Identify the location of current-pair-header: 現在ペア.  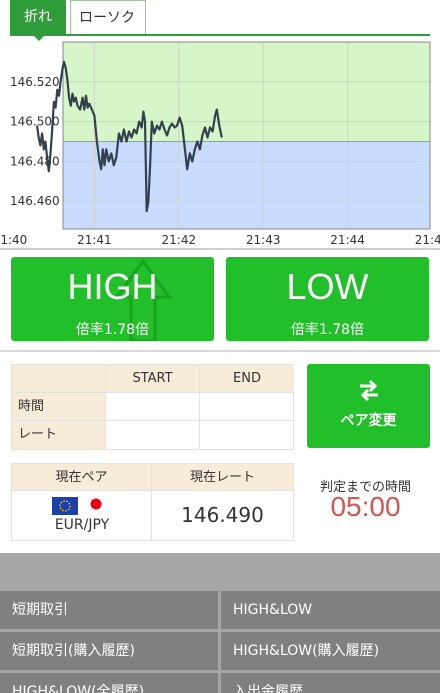
(82, 477).